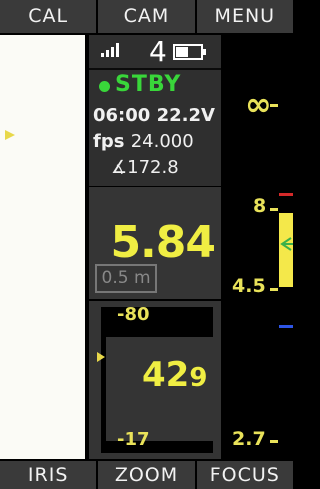 This screenshot has width=320, height=489. I want to click on tab-zoom: ZOOM, so click(147, 475).